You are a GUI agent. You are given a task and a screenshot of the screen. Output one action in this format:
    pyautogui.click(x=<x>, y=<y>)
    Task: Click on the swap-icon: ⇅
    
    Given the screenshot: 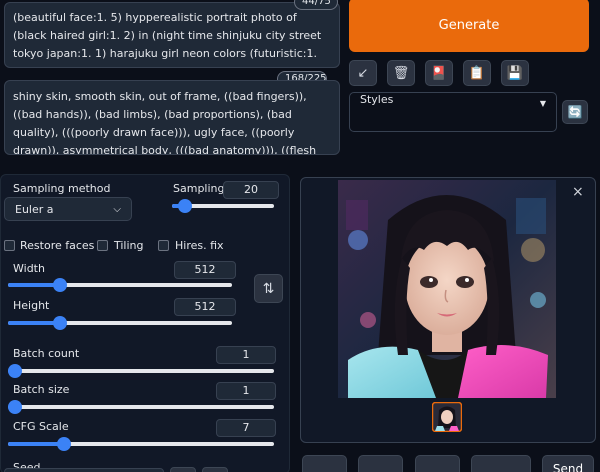 What is the action you would take?
    pyautogui.click(x=268, y=288)
    